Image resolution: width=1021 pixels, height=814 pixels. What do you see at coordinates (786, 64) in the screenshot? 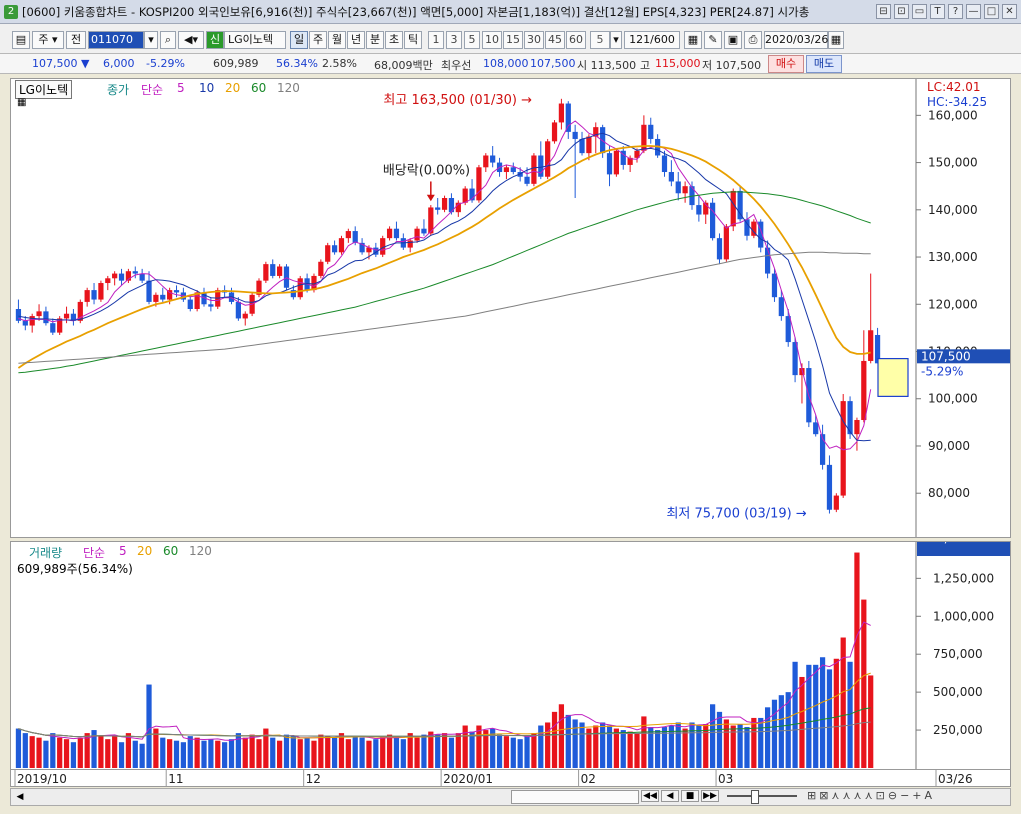
I see `buy-button: 매수` at bounding box center [786, 64].